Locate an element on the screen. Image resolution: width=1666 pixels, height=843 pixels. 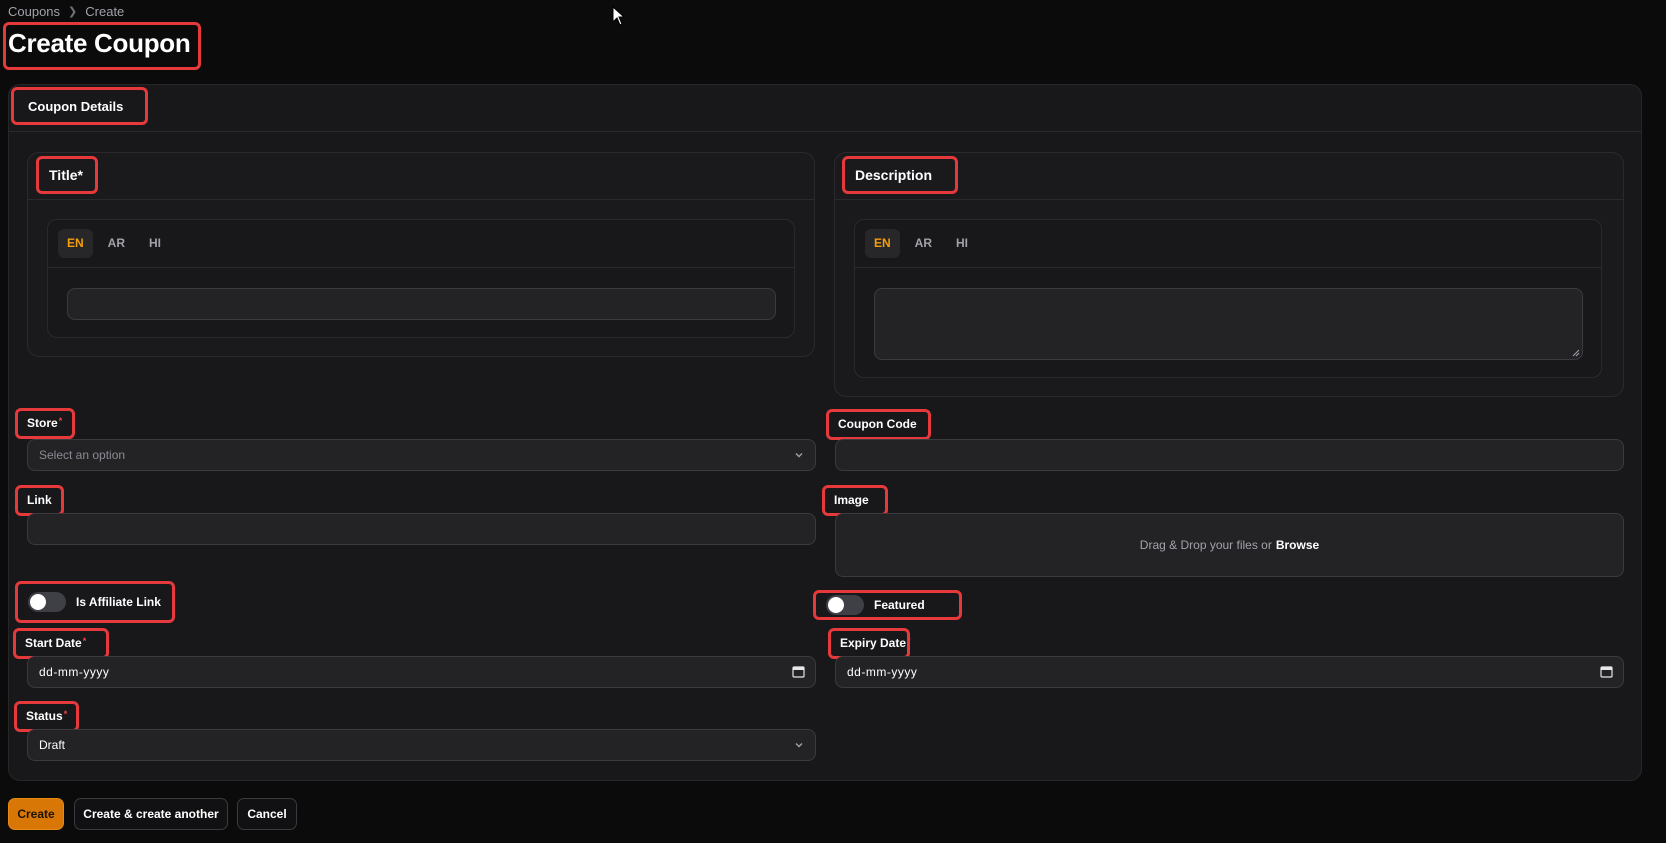
title-input is located at coordinates (421, 304).